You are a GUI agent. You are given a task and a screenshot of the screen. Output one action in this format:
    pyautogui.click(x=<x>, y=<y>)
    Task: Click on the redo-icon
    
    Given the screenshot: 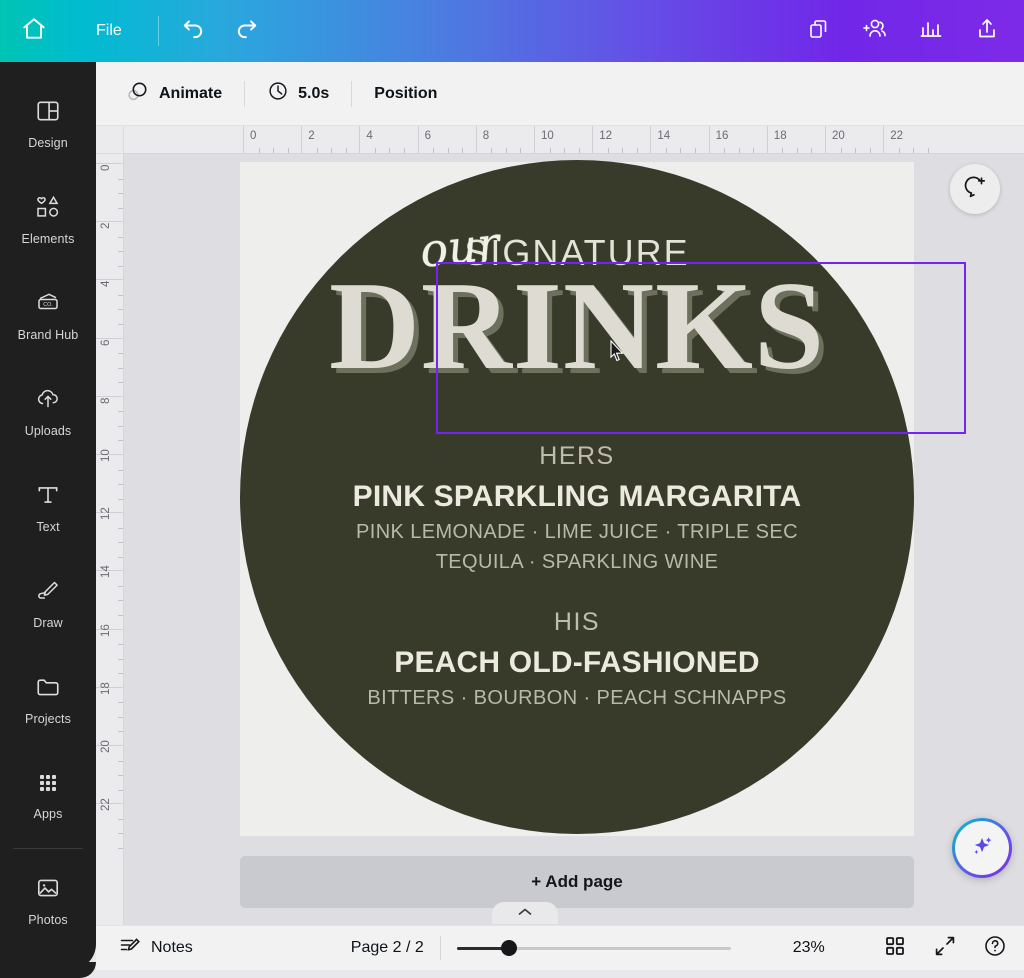 What is the action you would take?
    pyautogui.click(x=247, y=31)
    